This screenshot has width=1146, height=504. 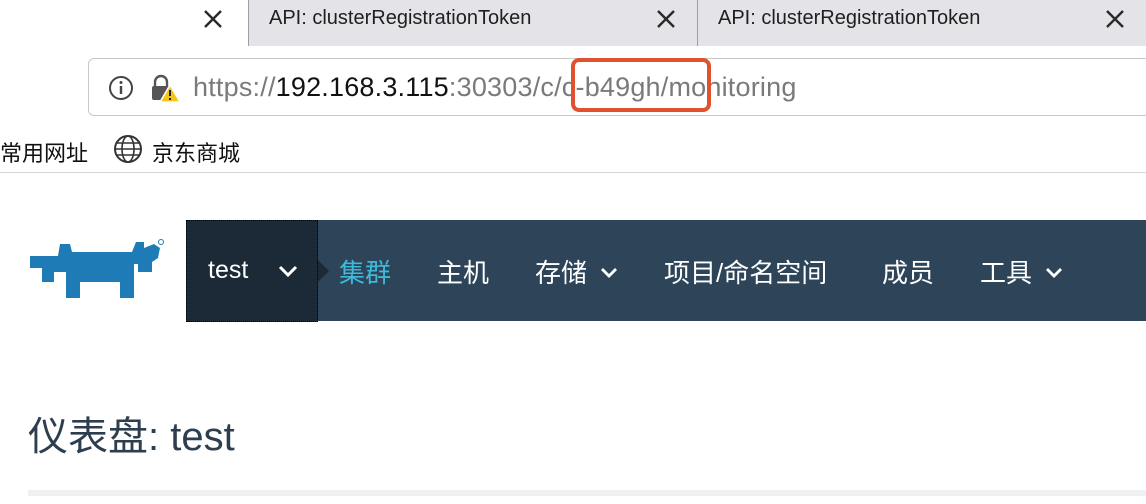 I want to click on page-title: 仪表盘: test, so click(x=131, y=437).